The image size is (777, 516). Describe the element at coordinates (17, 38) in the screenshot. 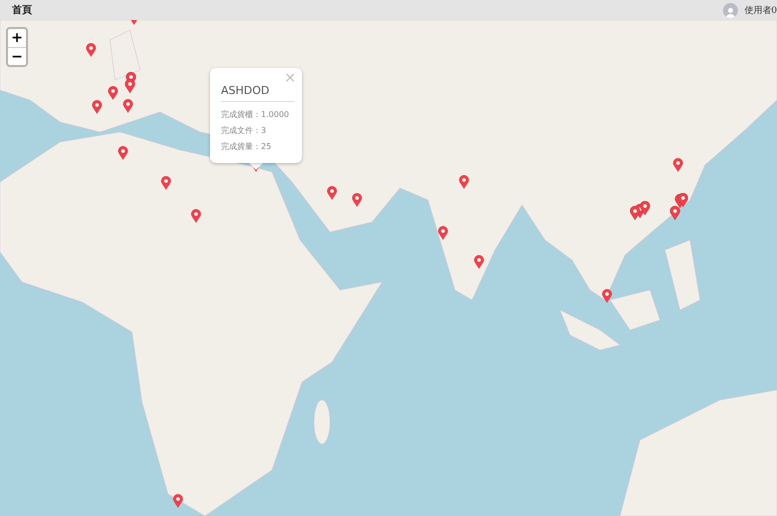

I see `zoom-in-button: +` at that location.